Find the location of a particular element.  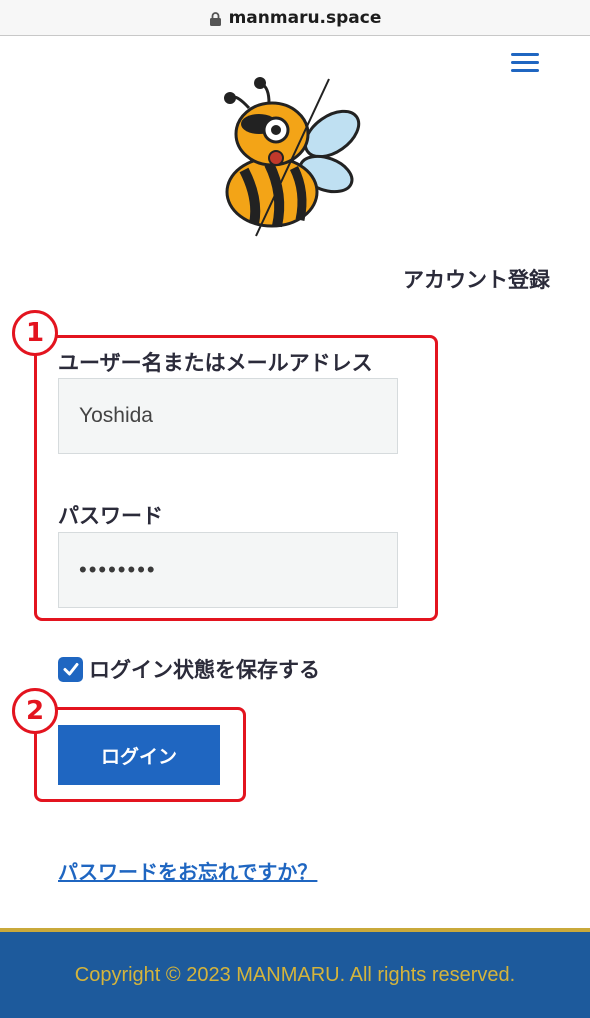

register-account-link: アカウント登録 is located at coordinates (476, 279).